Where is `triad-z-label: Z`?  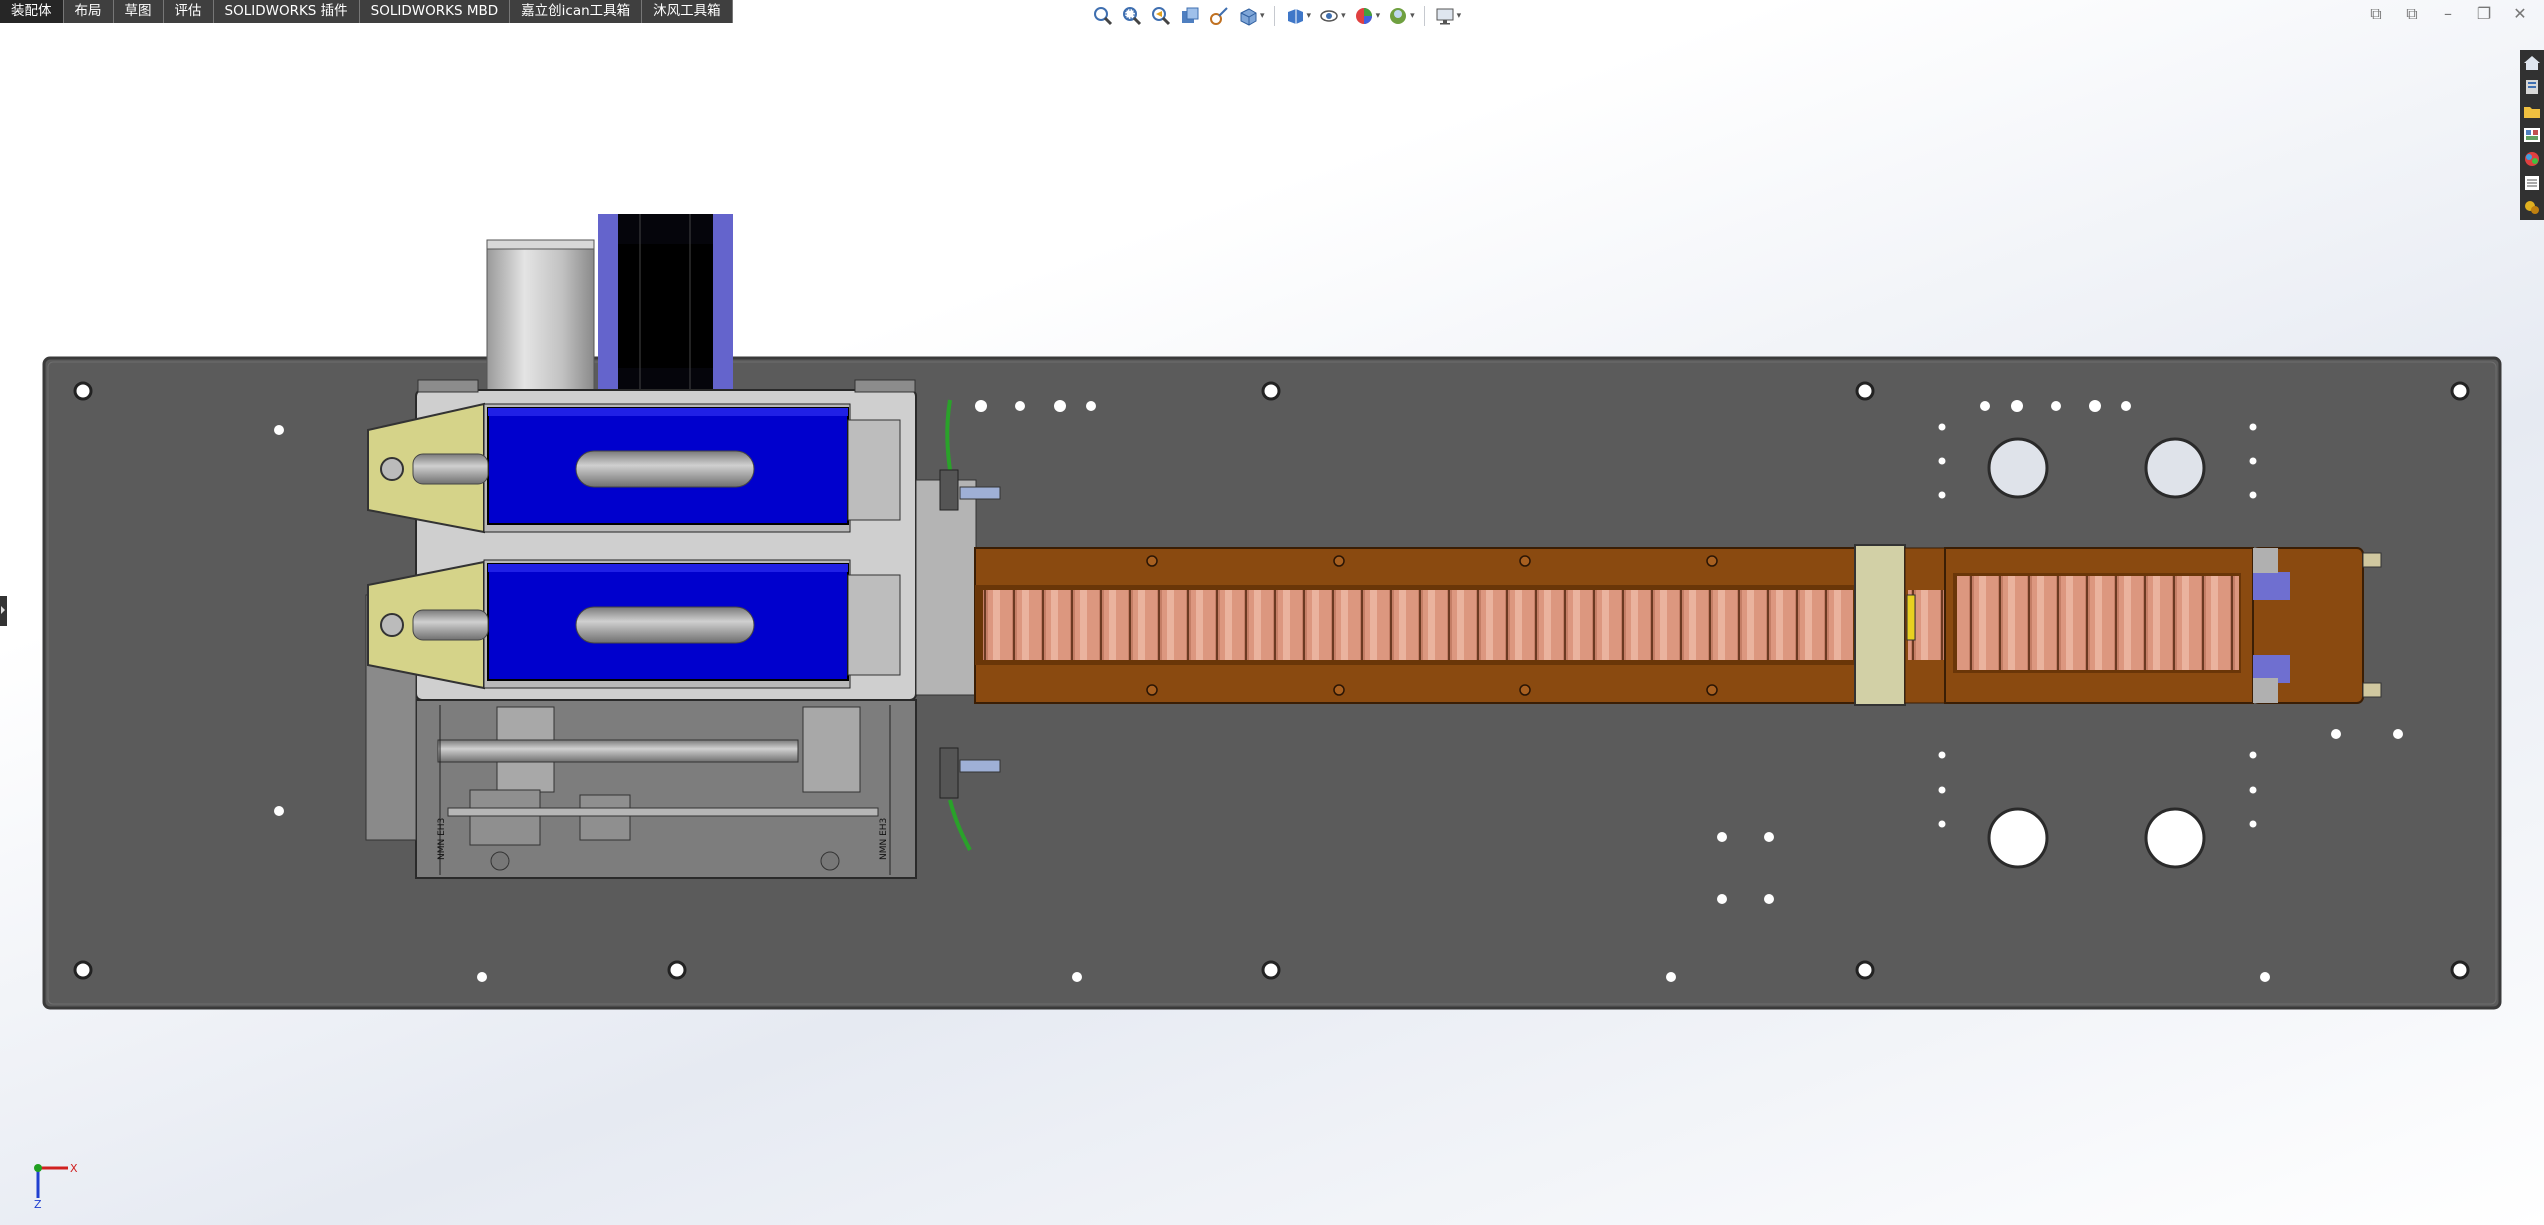
triad-z-label: Z is located at coordinates (38, 1203).